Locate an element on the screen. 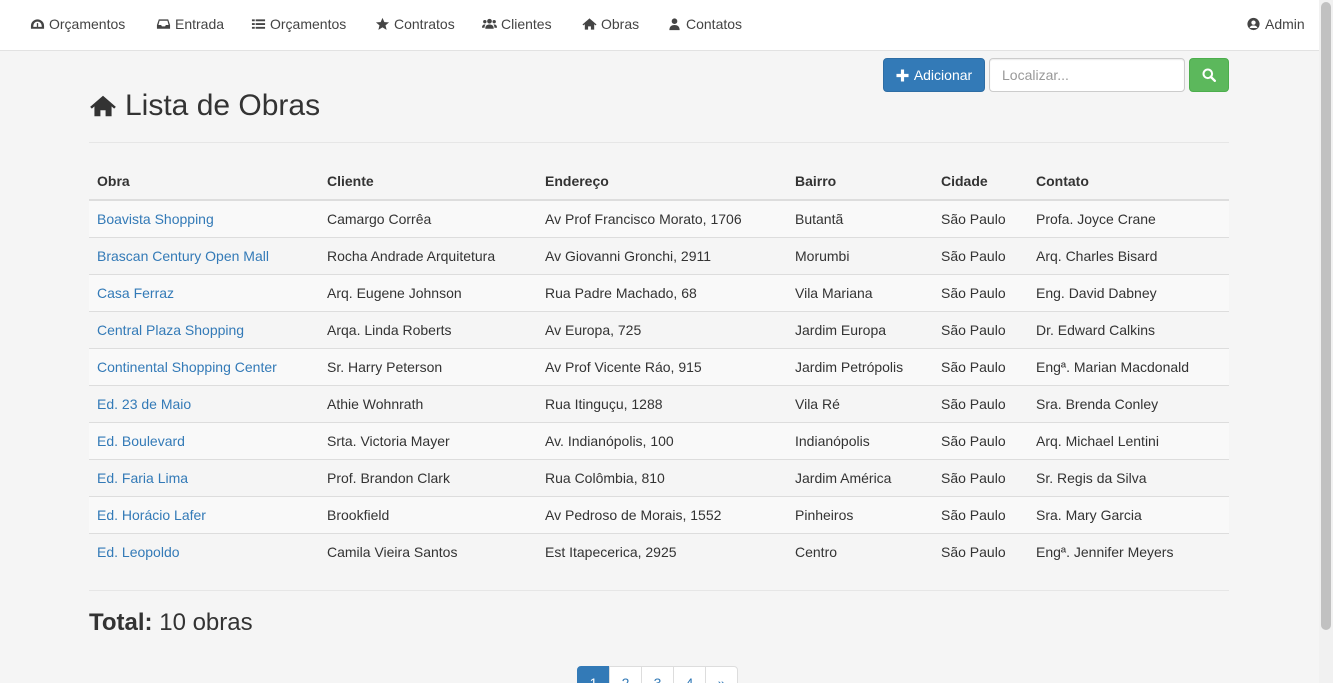  nav-item-contratos: Contratos is located at coordinates (415, 24).